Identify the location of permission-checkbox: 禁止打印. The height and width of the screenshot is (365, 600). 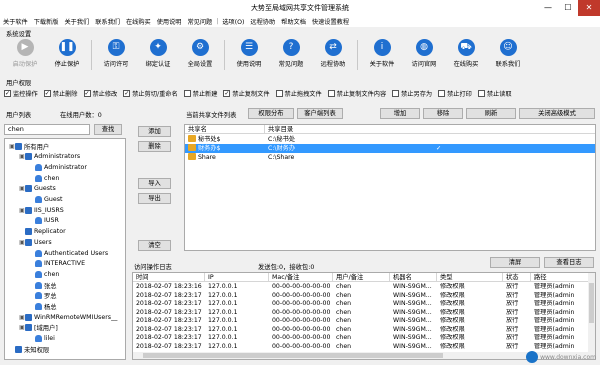
(455, 93).